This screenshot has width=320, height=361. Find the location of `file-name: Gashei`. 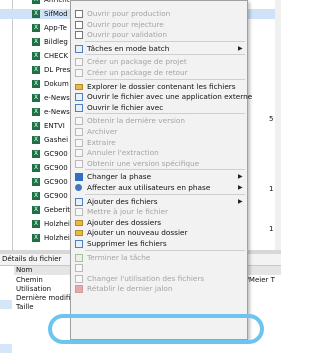

file-name: Gashei is located at coordinates (56, 140).